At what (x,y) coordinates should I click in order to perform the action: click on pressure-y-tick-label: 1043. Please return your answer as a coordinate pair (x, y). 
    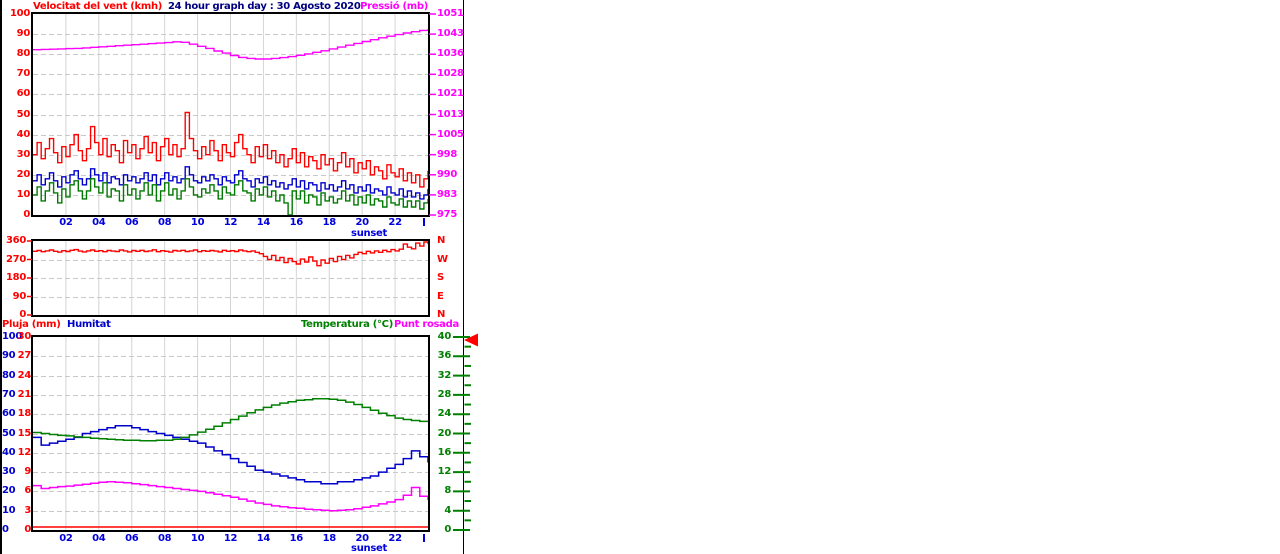
    Looking at the image, I should click on (450, 34).